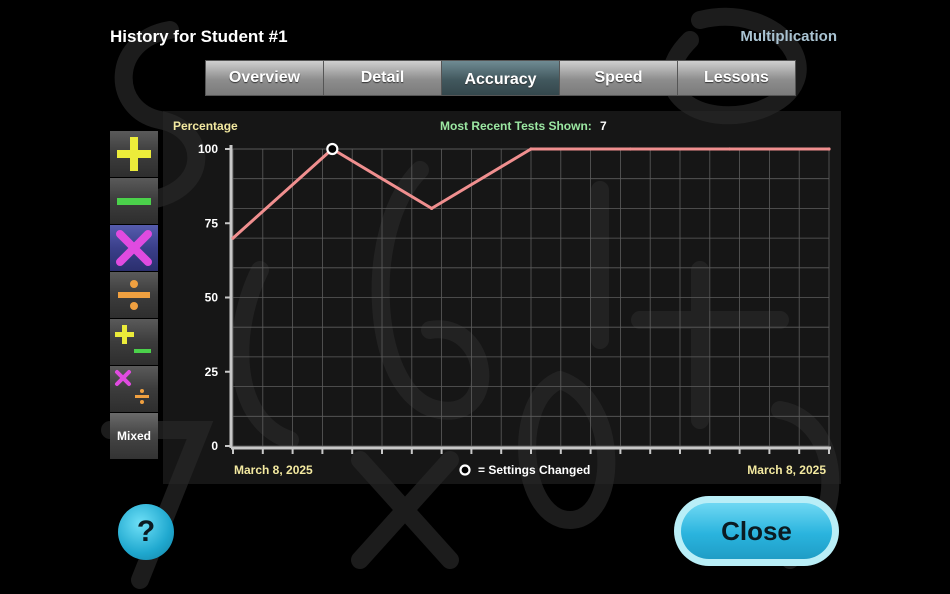  What do you see at coordinates (212, 298) in the screenshot?
I see `y-tick-label: 50` at bounding box center [212, 298].